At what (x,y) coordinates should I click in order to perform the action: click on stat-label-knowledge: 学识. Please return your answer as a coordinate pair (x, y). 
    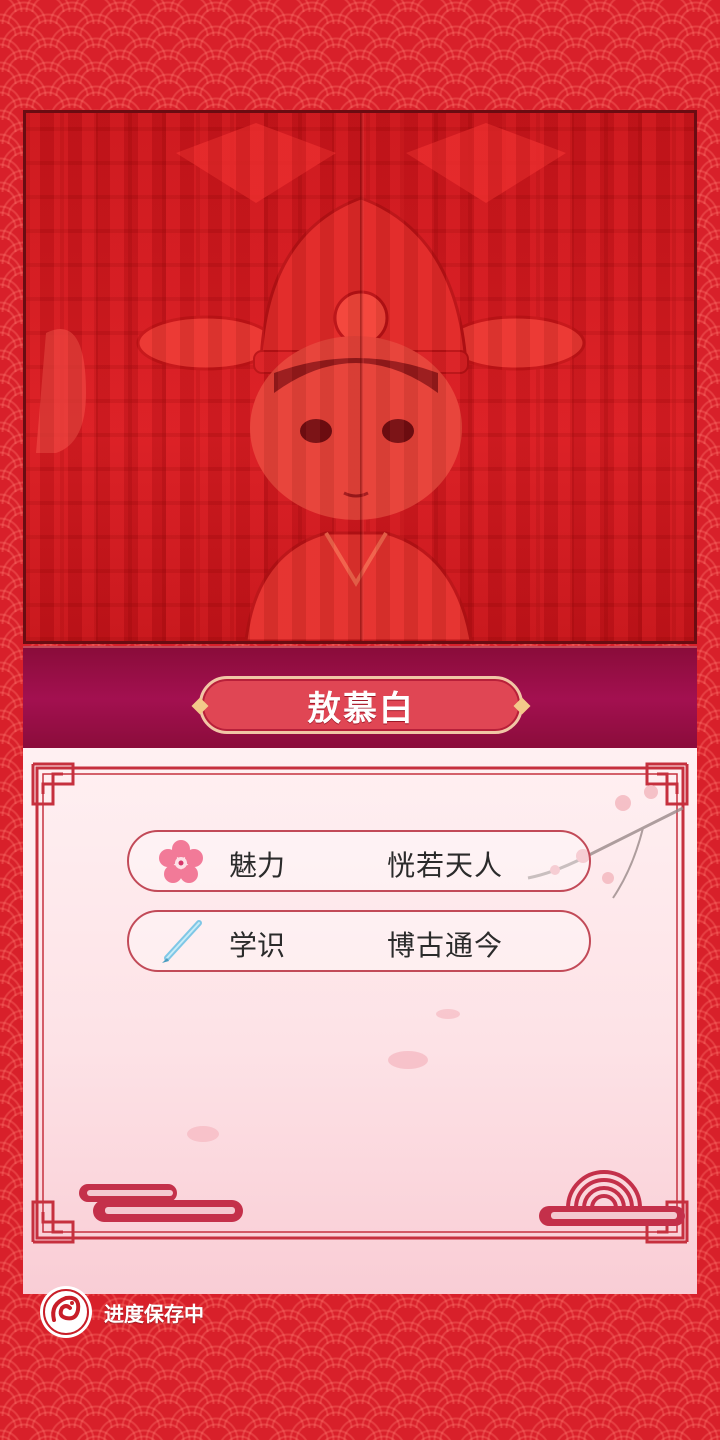
    Looking at the image, I should click on (257, 945).